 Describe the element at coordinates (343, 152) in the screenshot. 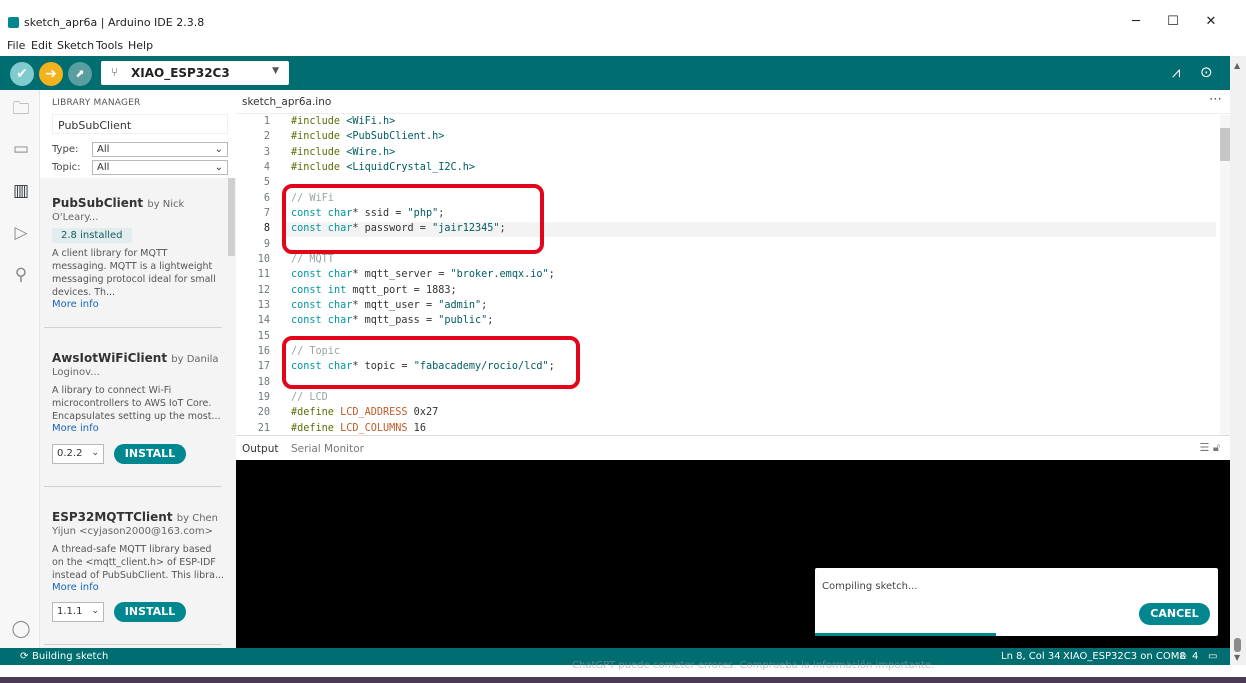

I see `code-line: #include <Wire.h>` at that location.